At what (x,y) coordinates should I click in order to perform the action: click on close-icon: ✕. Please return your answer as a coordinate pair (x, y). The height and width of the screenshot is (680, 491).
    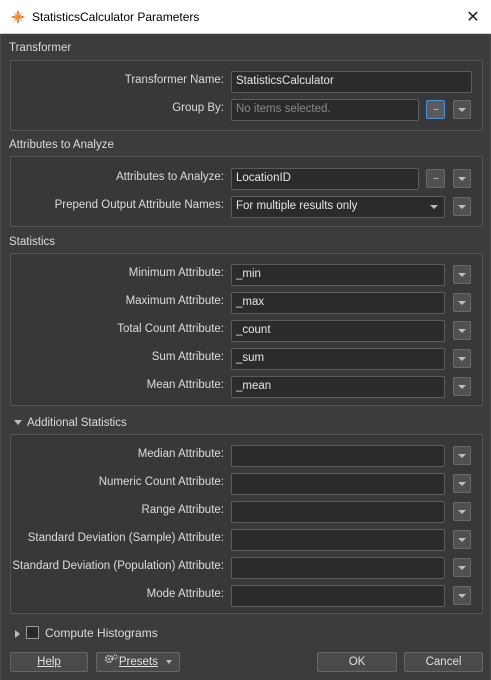
    Looking at the image, I should click on (473, 17).